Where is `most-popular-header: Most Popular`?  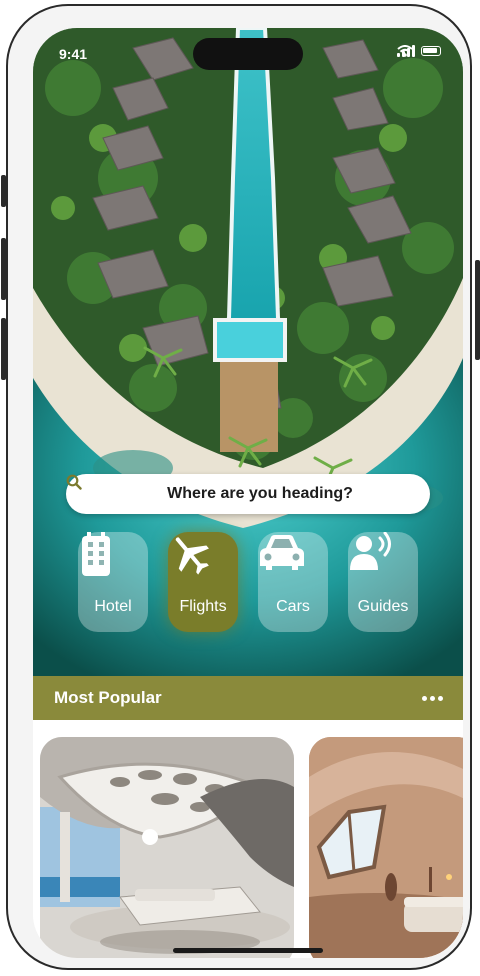 most-popular-header: Most Popular is located at coordinates (248, 698).